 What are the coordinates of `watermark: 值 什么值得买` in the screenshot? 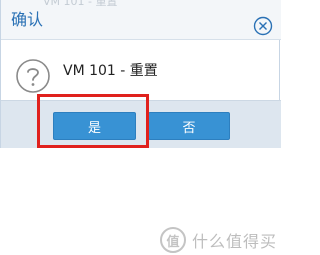 It's located at (218, 240).